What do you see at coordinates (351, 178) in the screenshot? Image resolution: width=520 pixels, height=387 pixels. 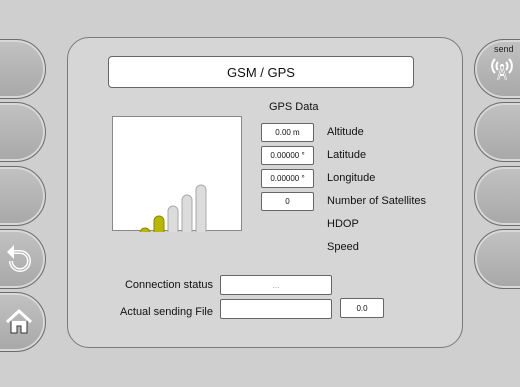 I see `longitude-label: Longitude` at bounding box center [351, 178].